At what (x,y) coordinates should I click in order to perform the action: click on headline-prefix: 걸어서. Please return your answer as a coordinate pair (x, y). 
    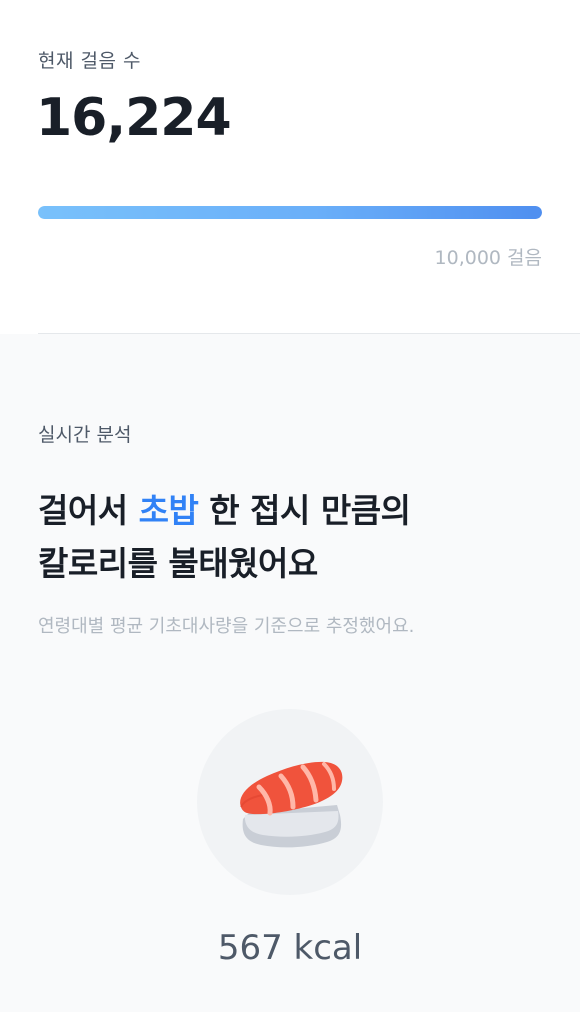
    Looking at the image, I should click on (88, 510).